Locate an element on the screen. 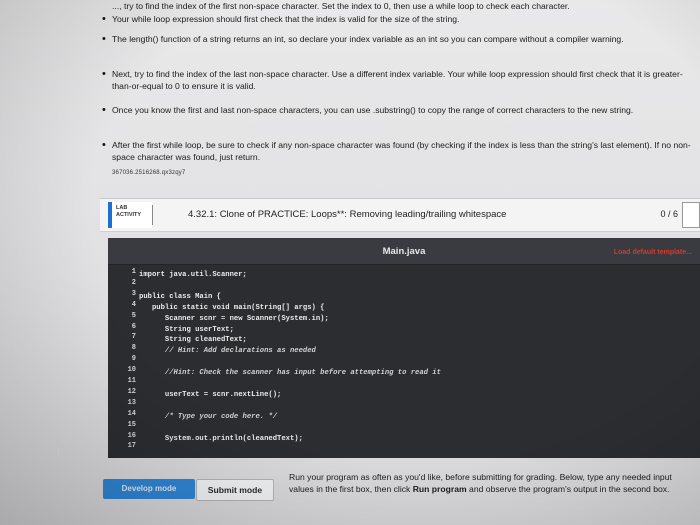  line-number: 13 is located at coordinates (131, 402).